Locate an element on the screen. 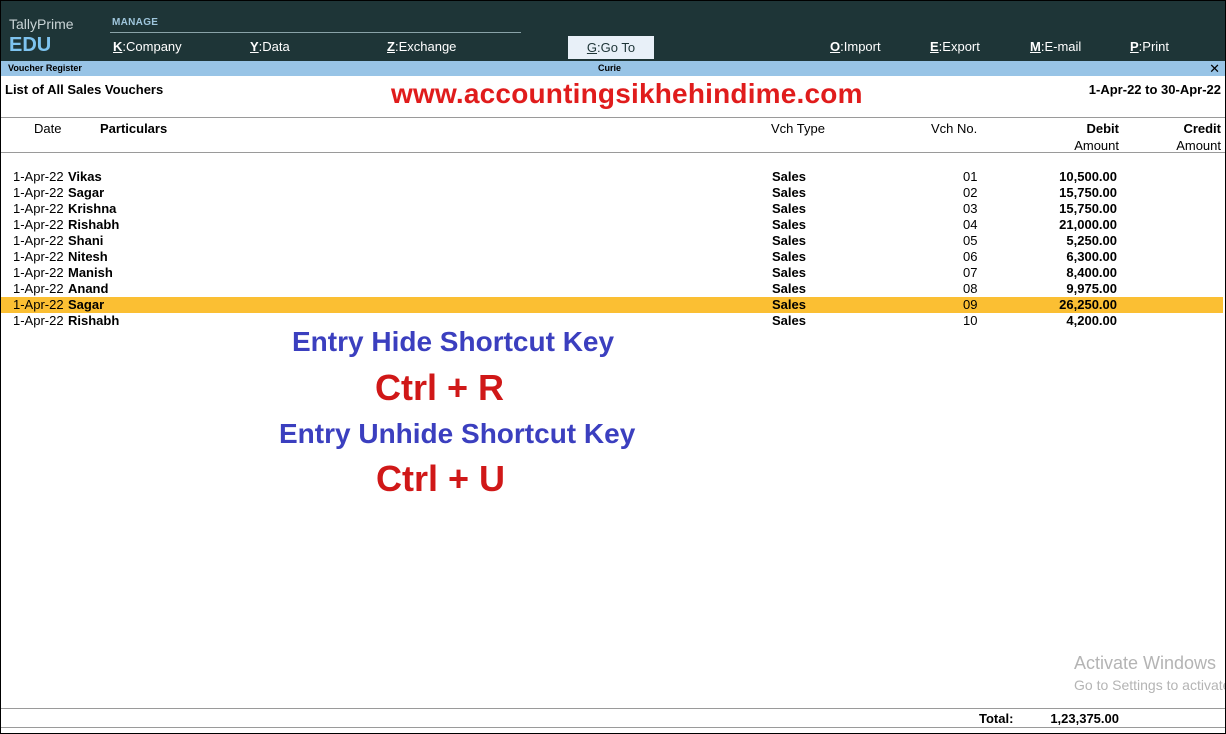 This screenshot has width=1226, height=734. header-divider-top is located at coordinates (613, 117).